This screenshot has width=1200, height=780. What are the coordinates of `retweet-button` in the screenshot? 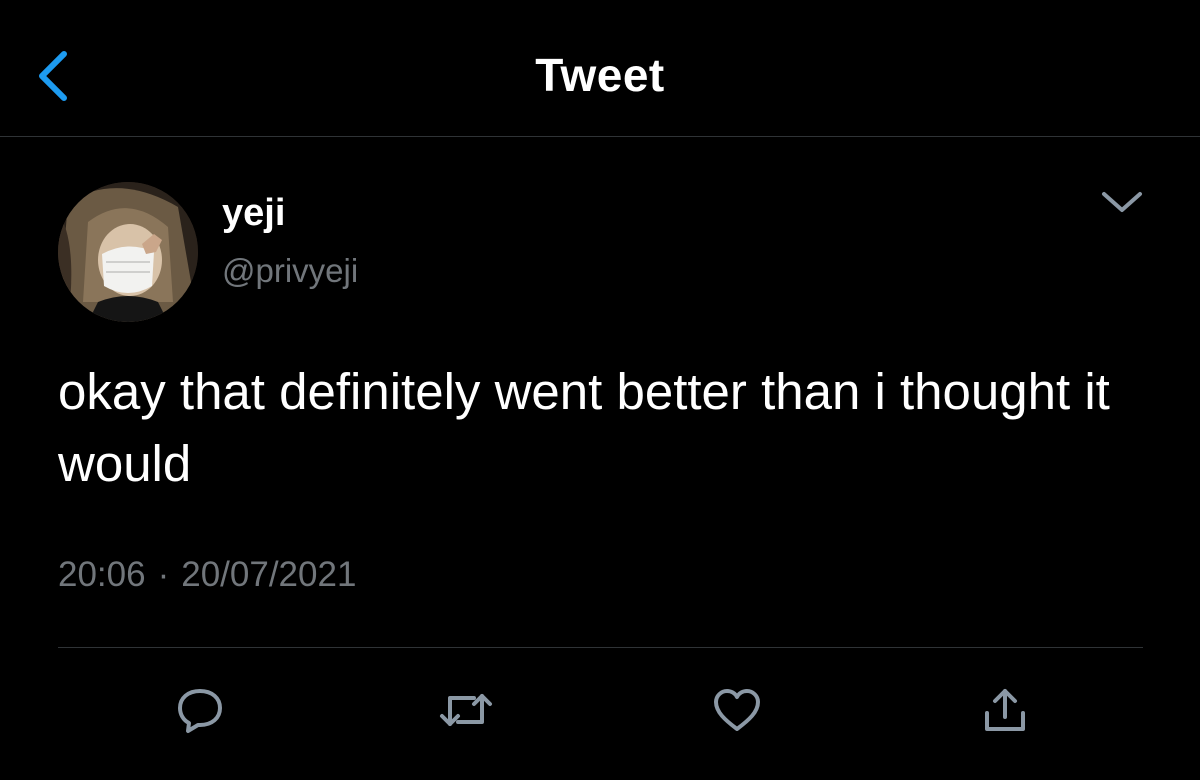 It's located at (466, 710).